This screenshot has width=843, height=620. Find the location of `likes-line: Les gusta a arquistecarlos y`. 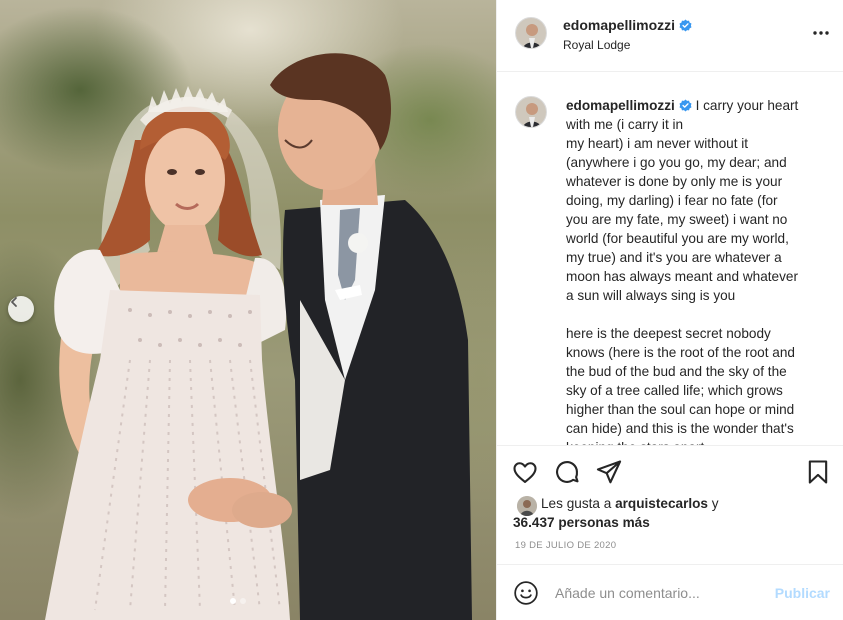

likes-line: Les gusta a arquistecarlos y is located at coordinates (630, 503).